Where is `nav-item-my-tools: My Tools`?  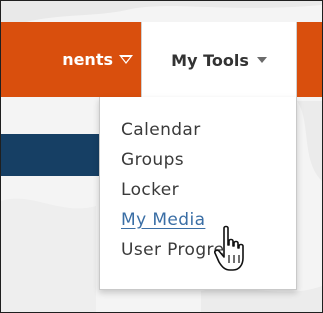
nav-item-my-tools: My Tools is located at coordinates (219, 60).